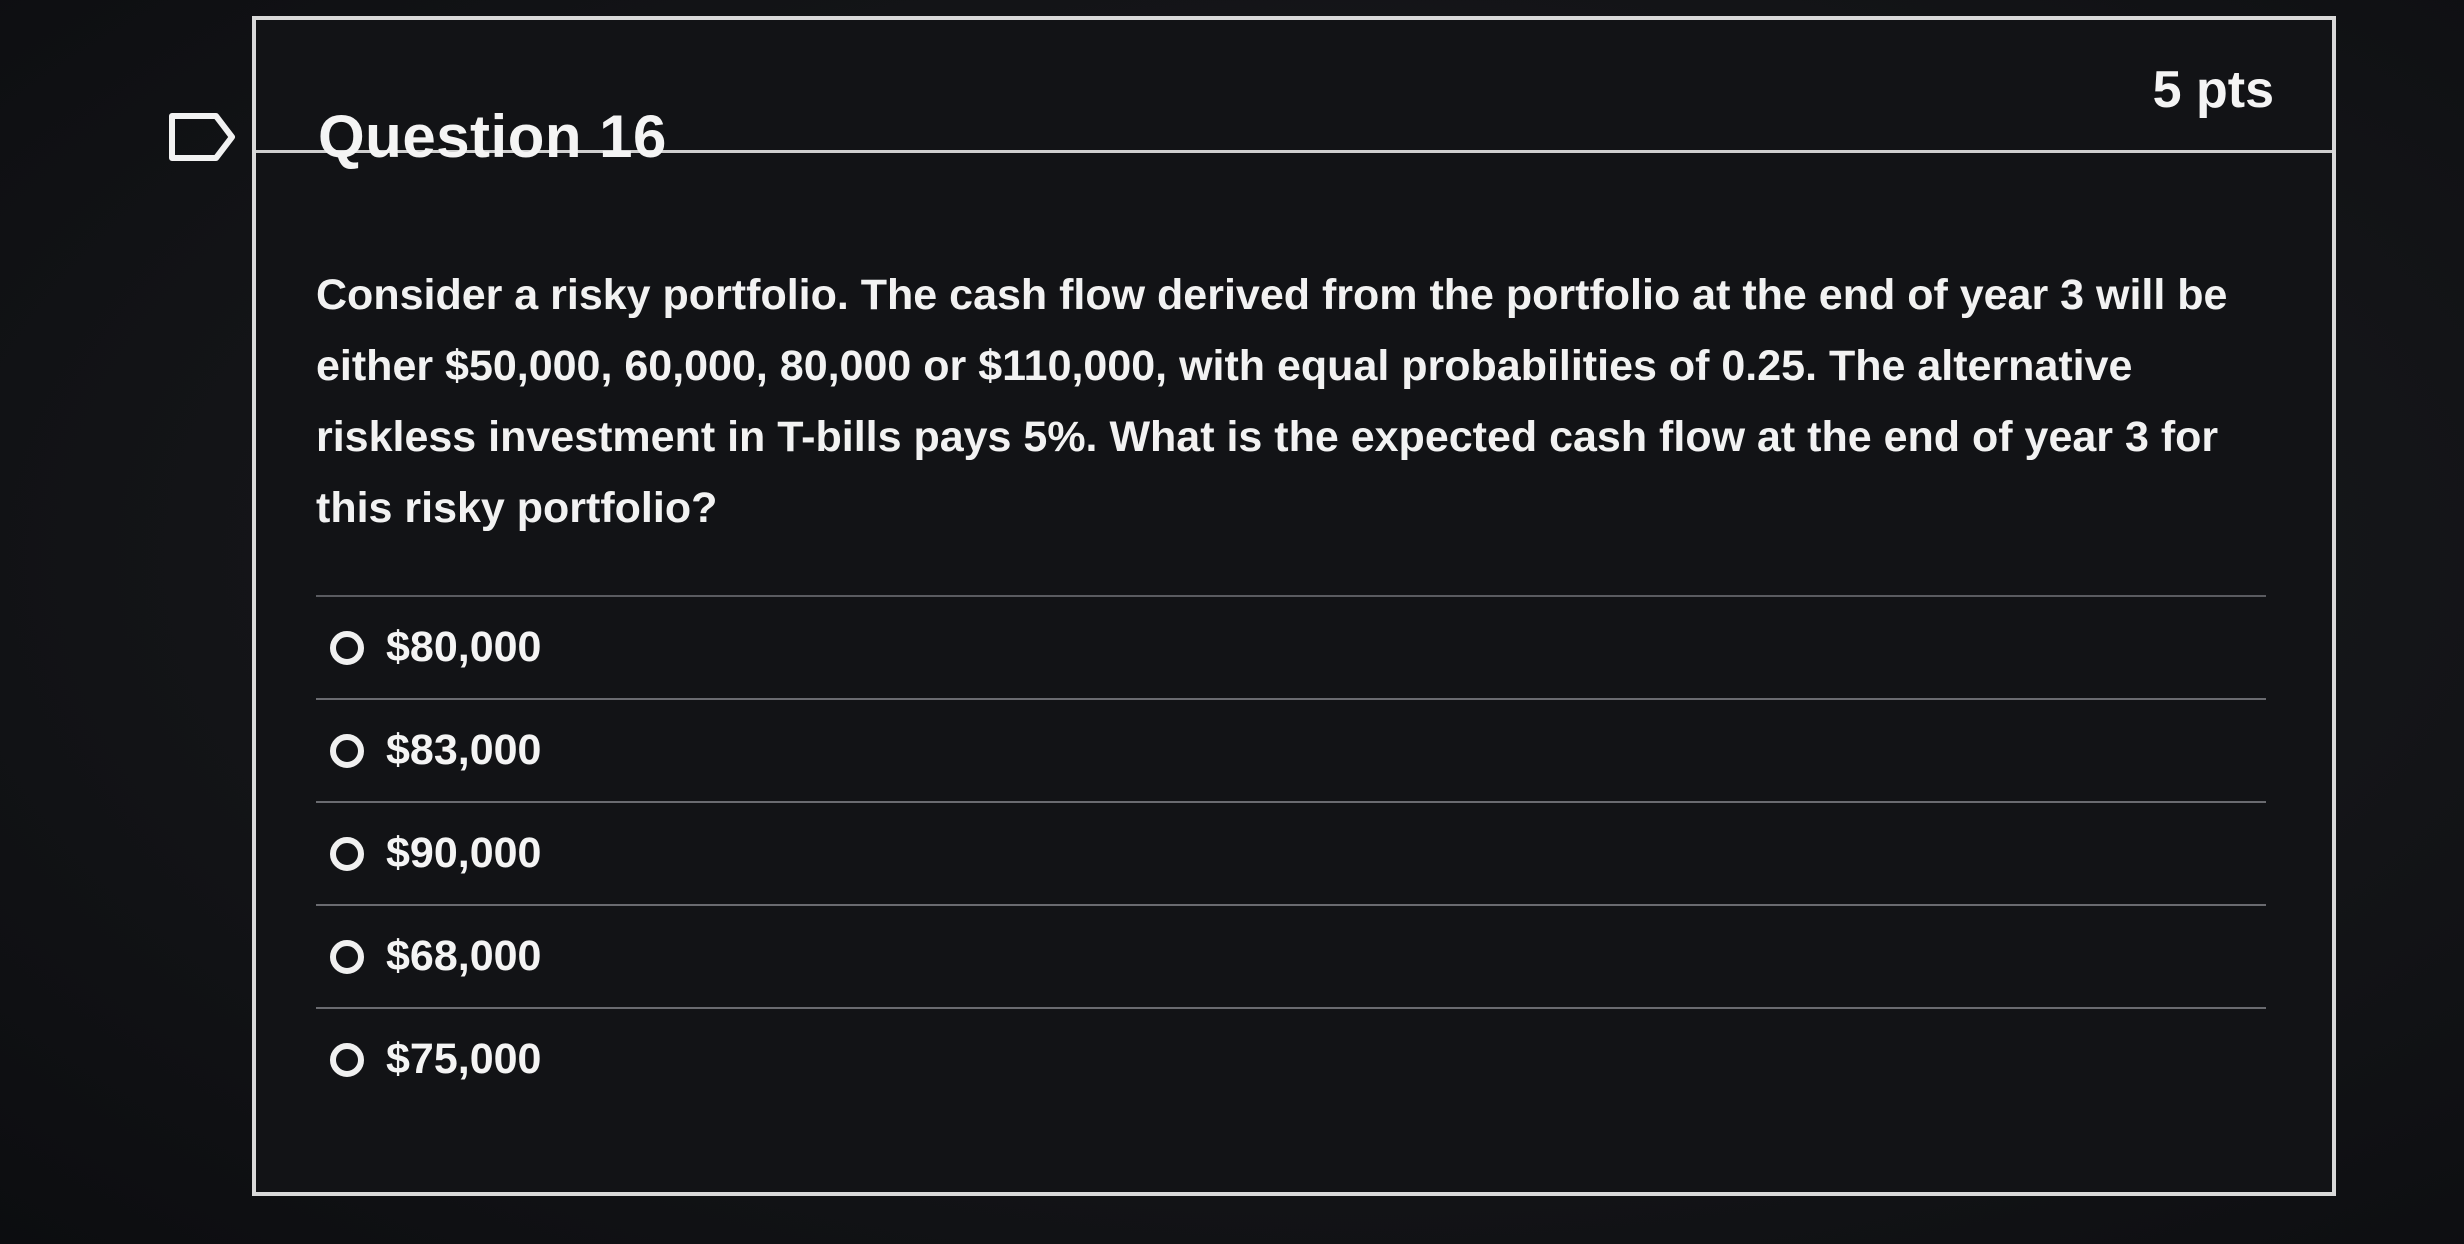 The width and height of the screenshot is (2464, 1244). Describe the element at coordinates (464, 853) in the screenshot. I see `answer-label: $90,000` at that location.